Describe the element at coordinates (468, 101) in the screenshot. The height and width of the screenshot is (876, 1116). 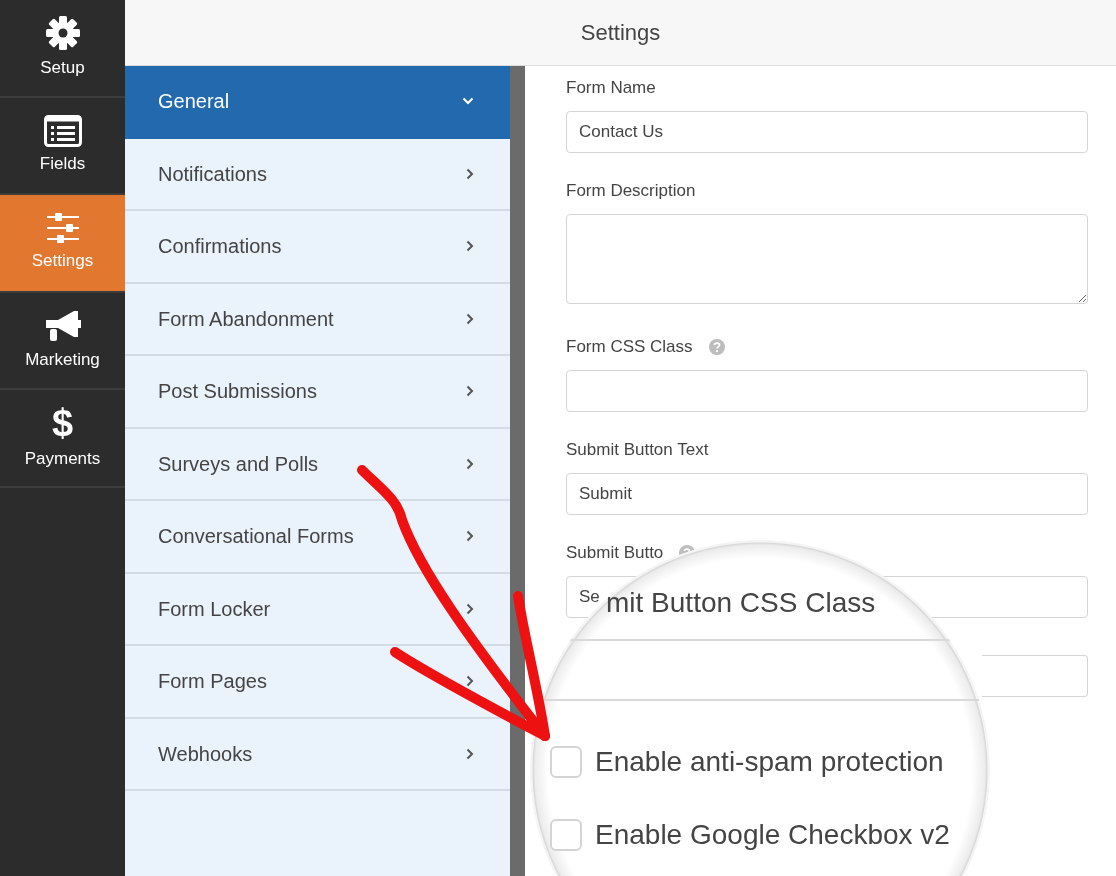
I see `chevron-down-icon` at that location.